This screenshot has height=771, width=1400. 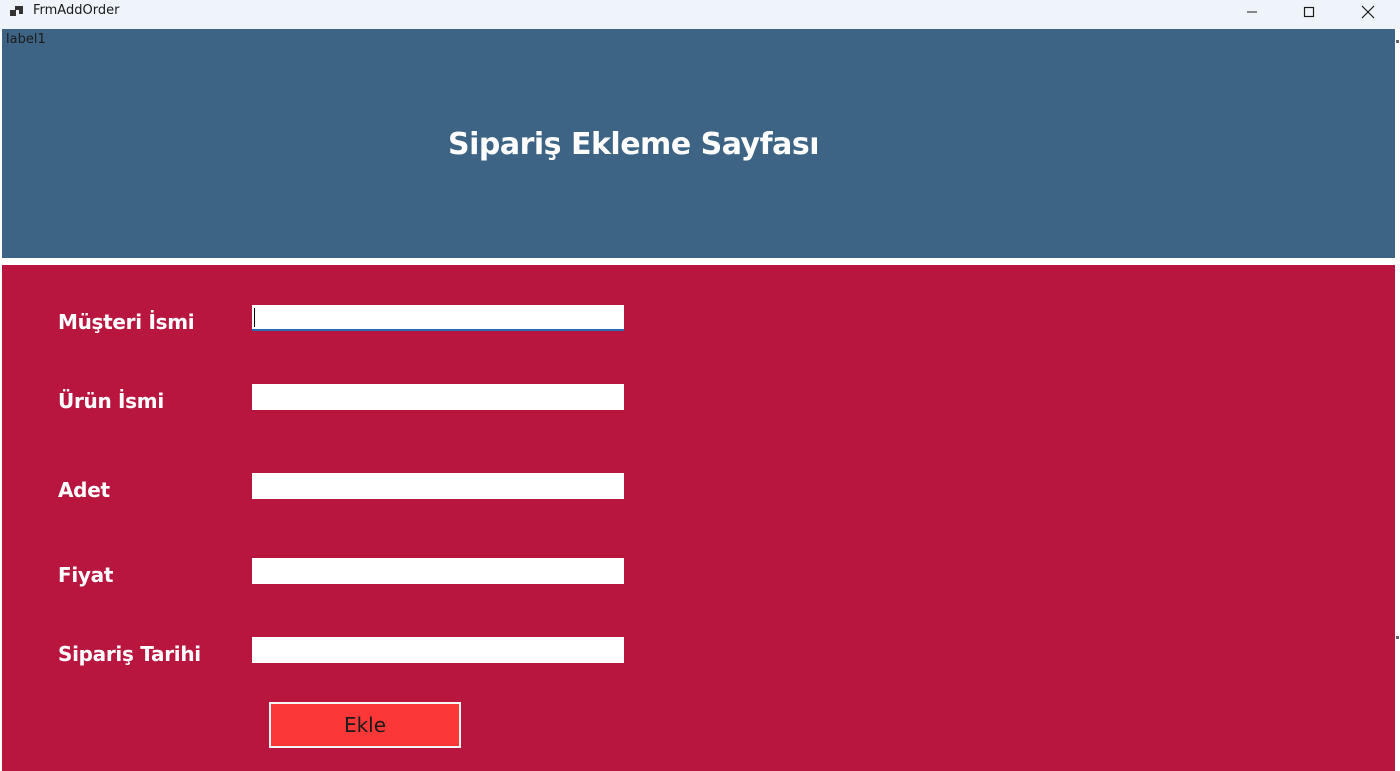 What do you see at coordinates (76, 10) in the screenshot?
I see `window-title: FrmAddOrder` at bounding box center [76, 10].